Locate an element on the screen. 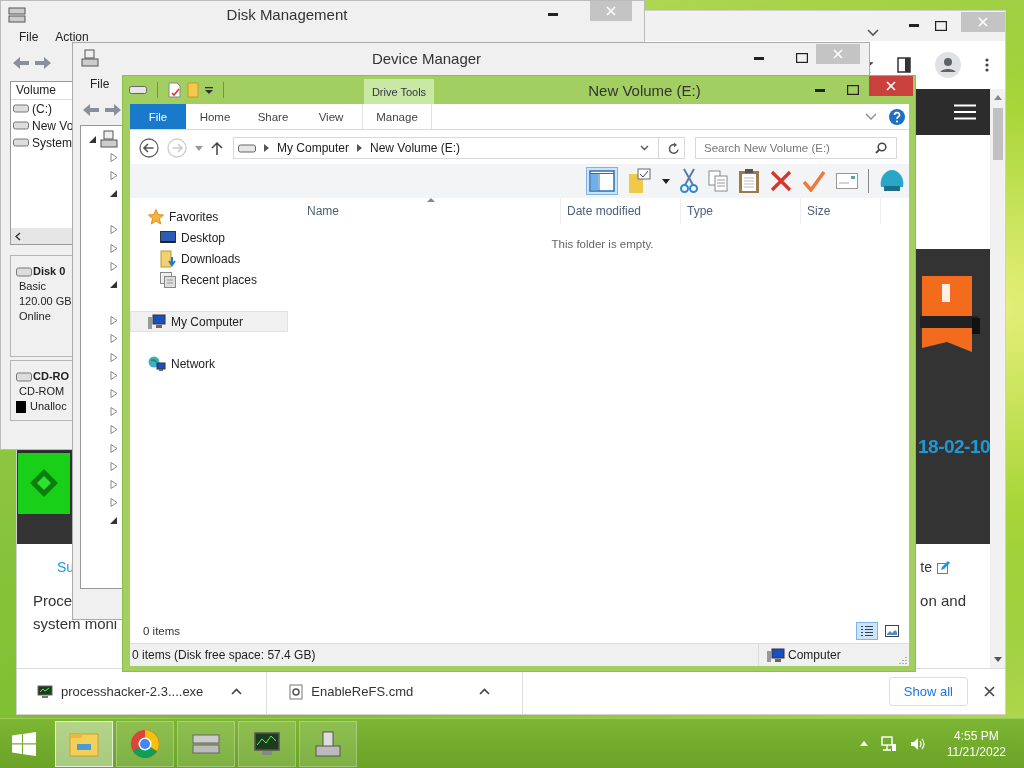 The image size is (1024, 768). profile-icon is located at coordinates (948, 65).